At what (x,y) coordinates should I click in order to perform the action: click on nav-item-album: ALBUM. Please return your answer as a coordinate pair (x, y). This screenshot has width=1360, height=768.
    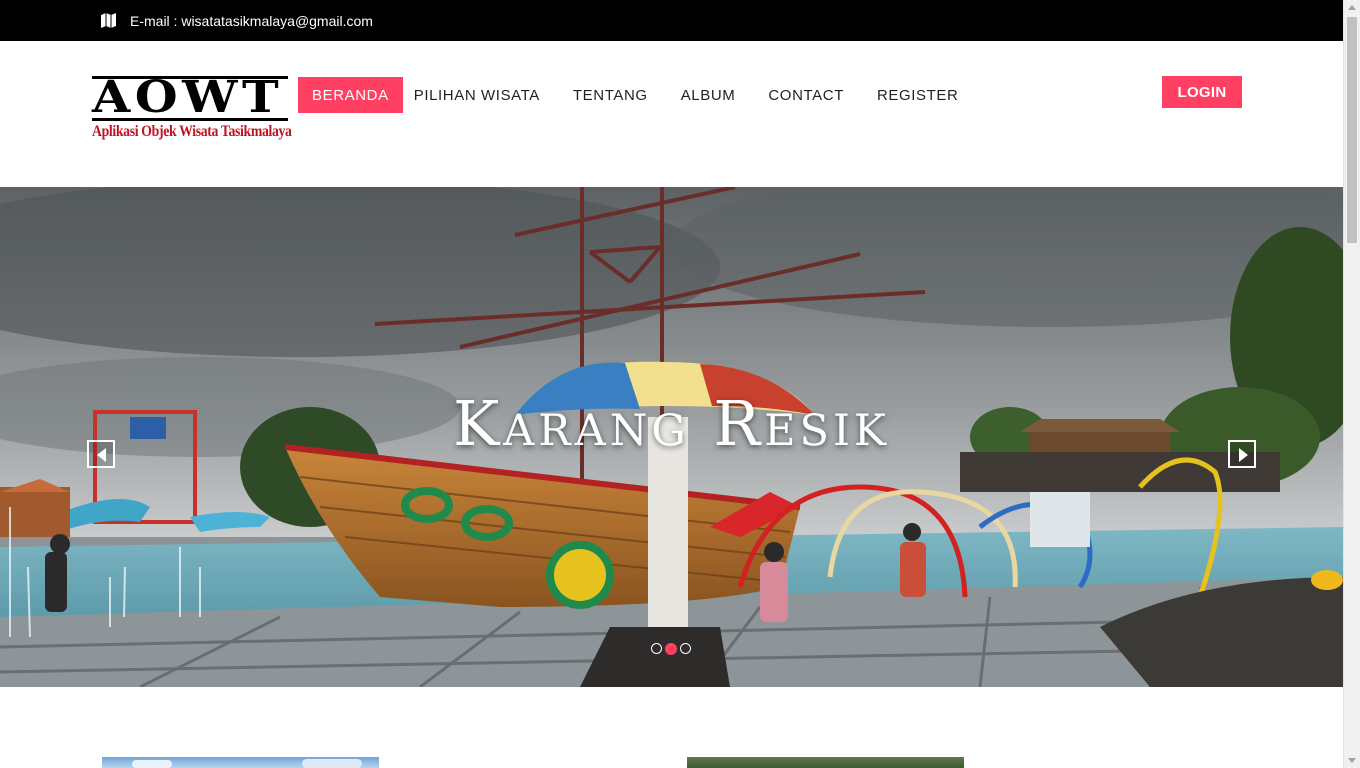
    Looking at the image, I should click on (708, 95).